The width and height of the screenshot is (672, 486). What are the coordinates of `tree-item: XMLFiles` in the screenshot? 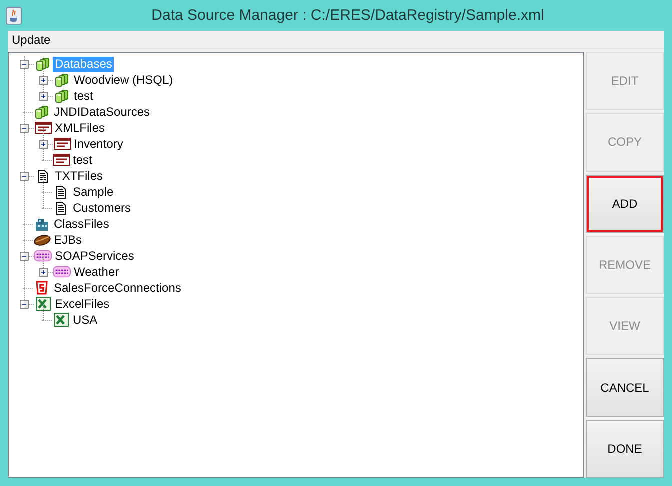 It's located at (80, 128).